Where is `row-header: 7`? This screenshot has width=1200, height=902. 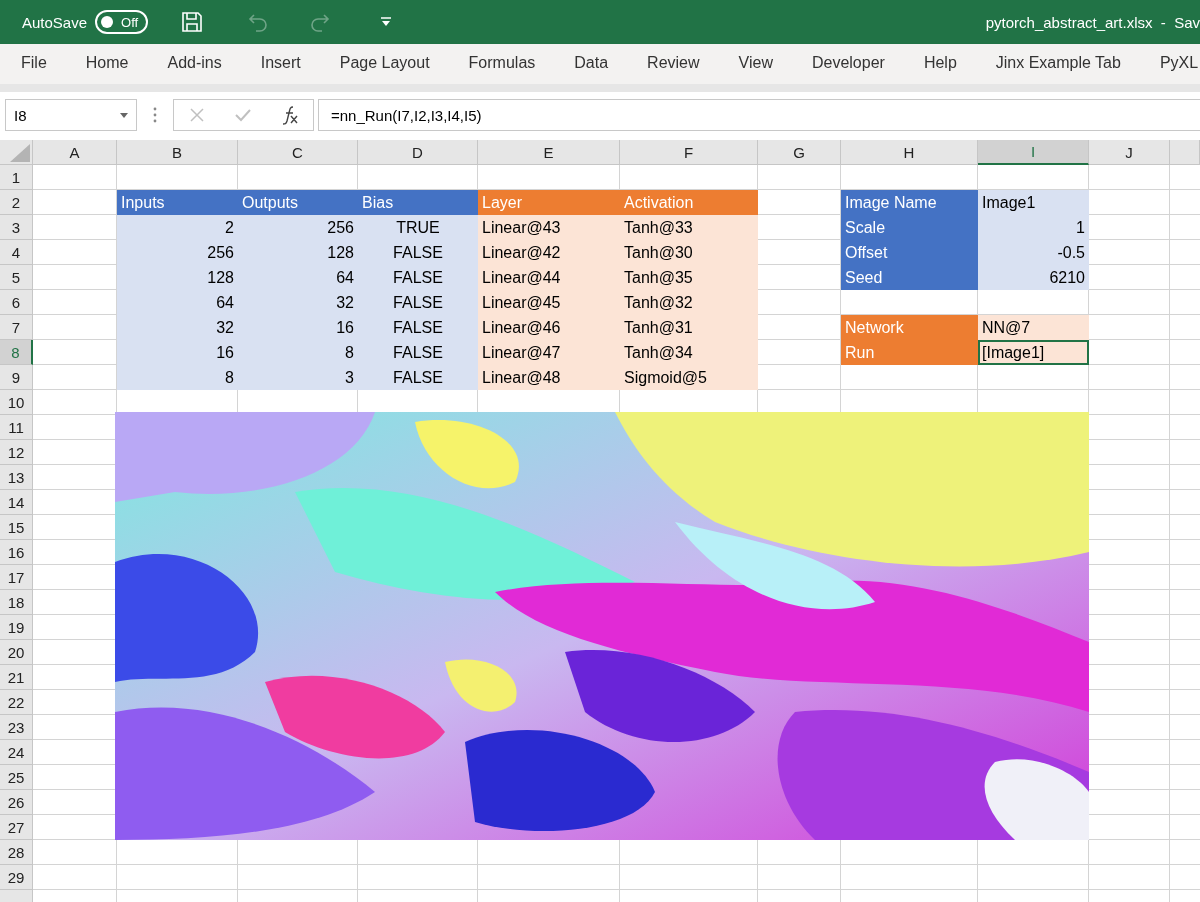
row-header: 7 is located at coordinates (16, 327).